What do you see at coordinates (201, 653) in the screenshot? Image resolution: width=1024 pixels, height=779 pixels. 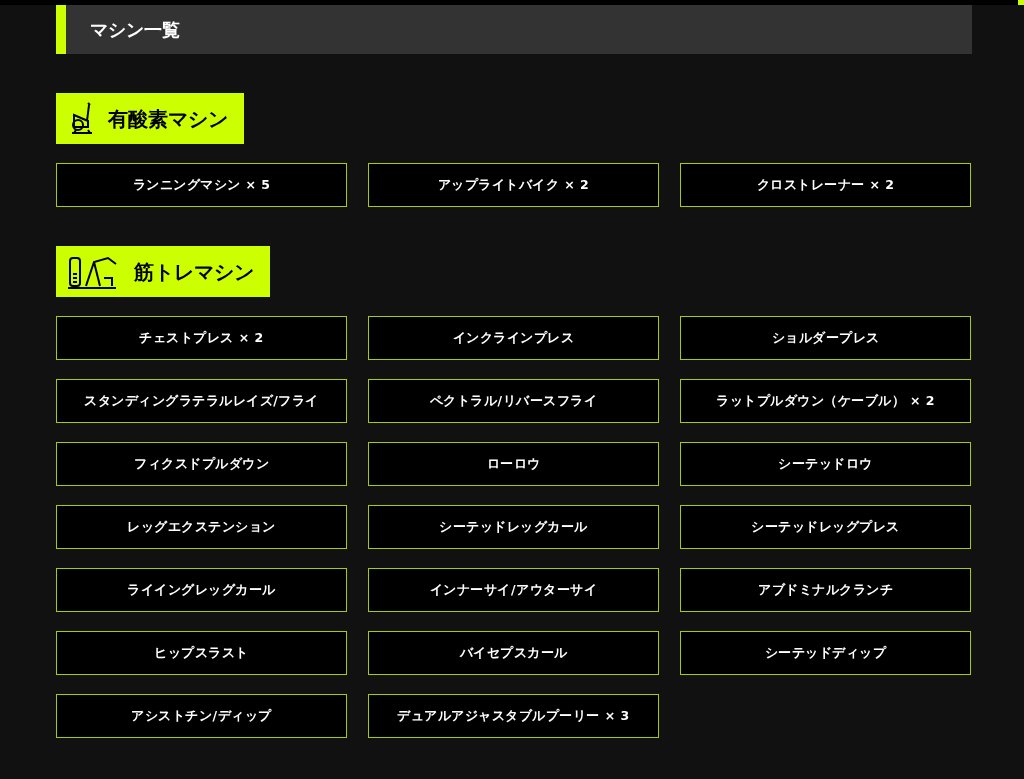 I see `machine-item: ヒップスラスト` at bounding box center [201, 653].